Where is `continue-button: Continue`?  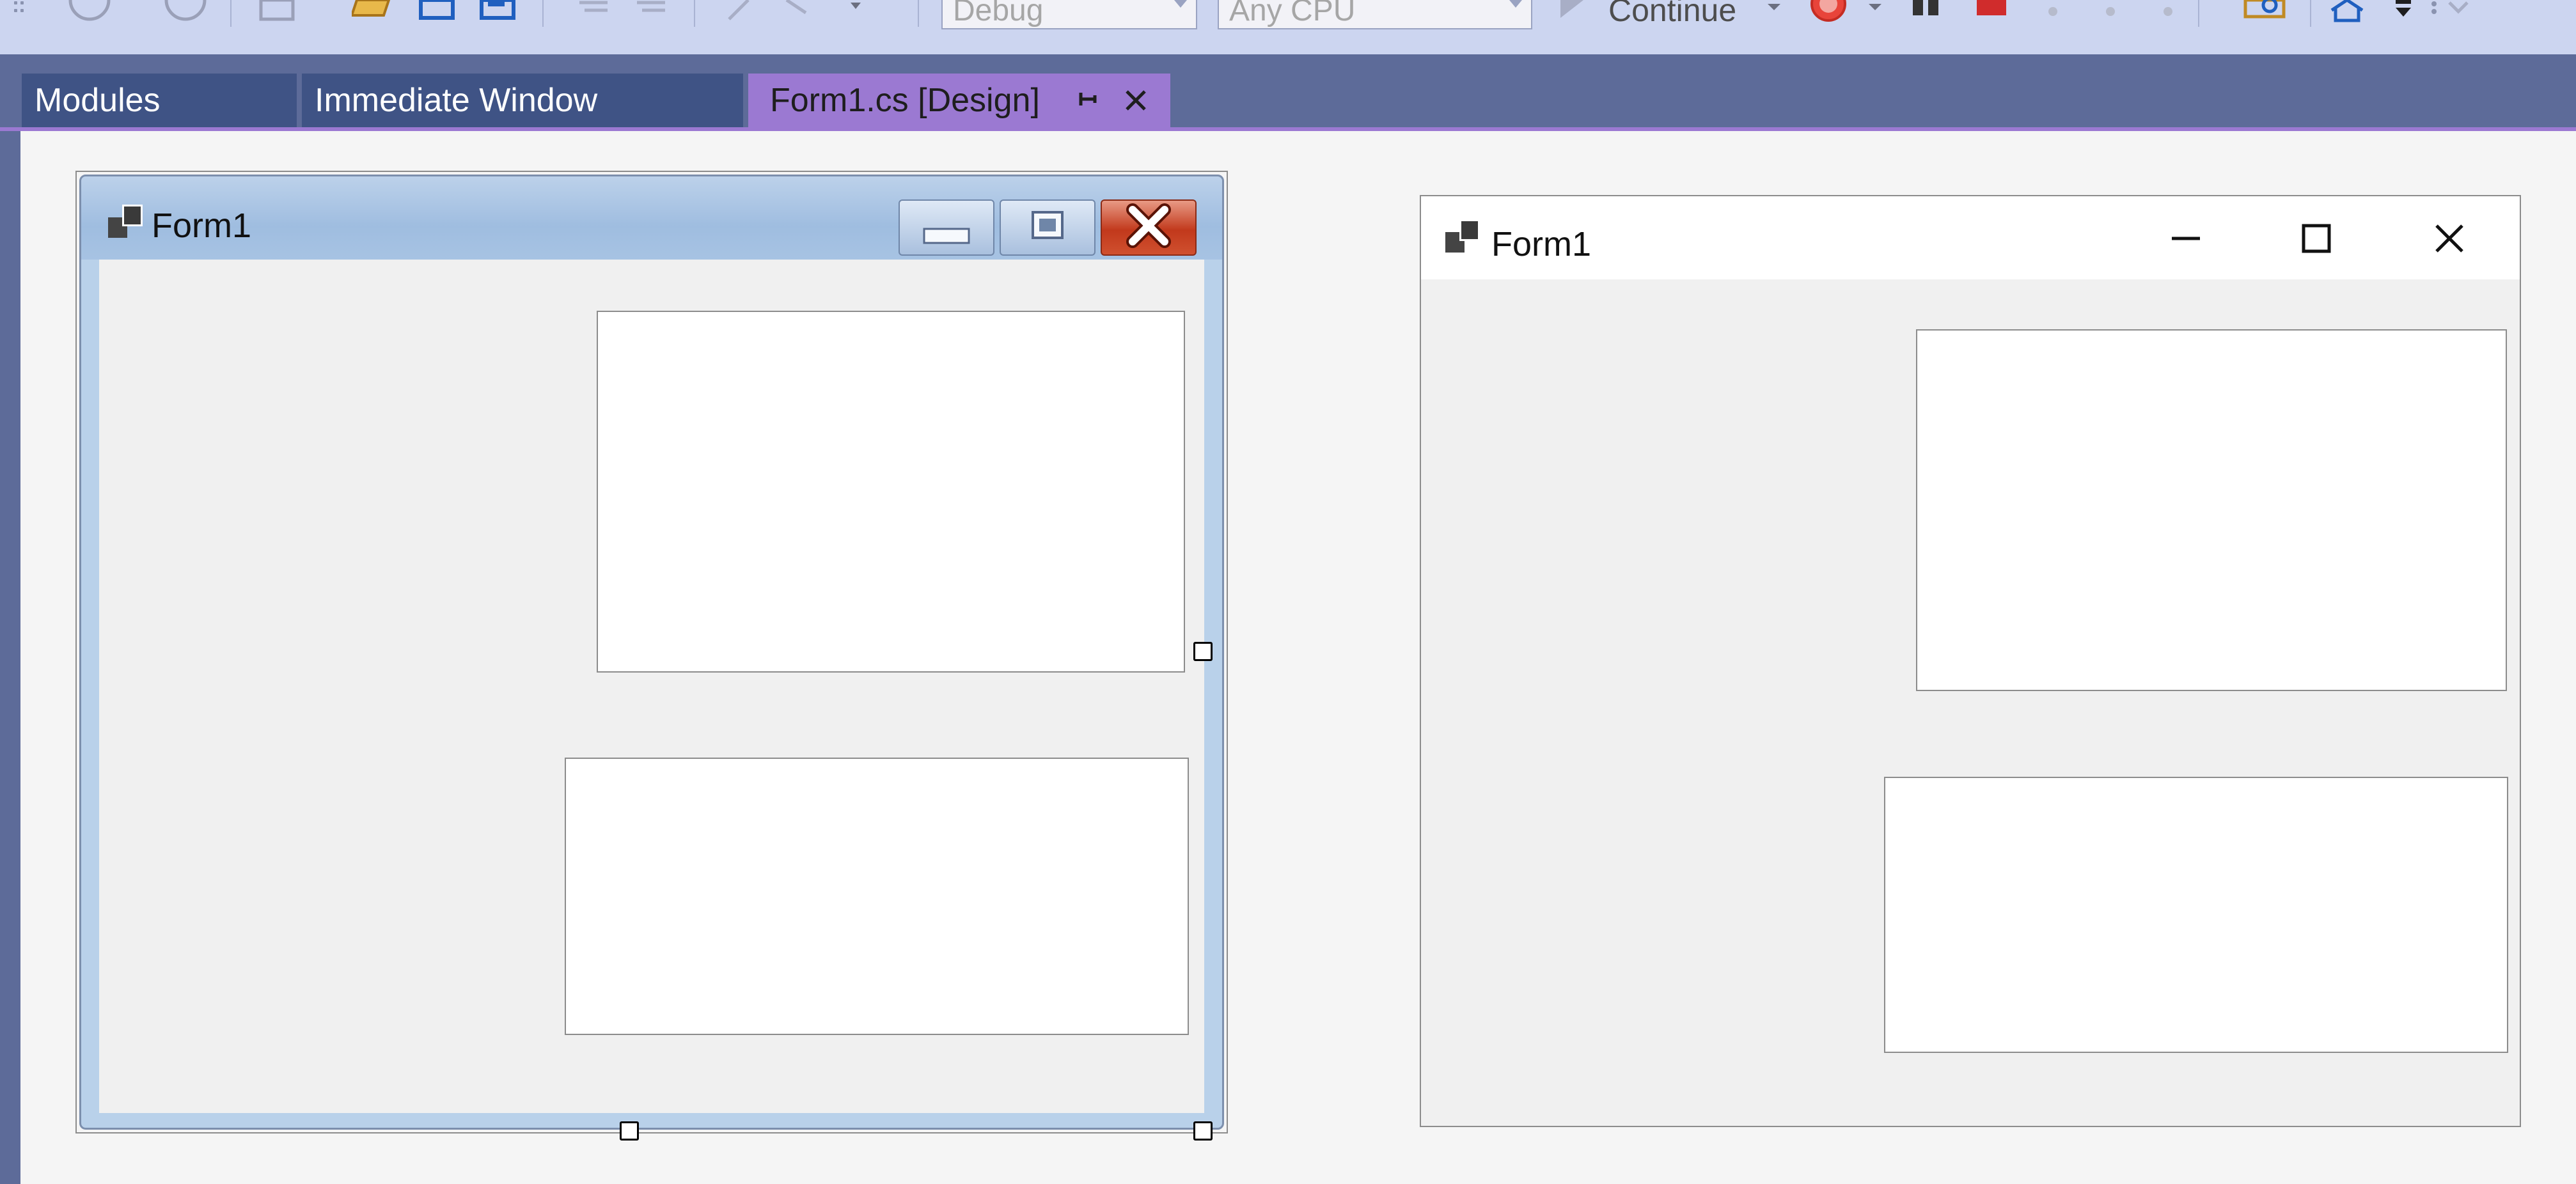
continue-button: Continue is located at coordinates (1672, 15).